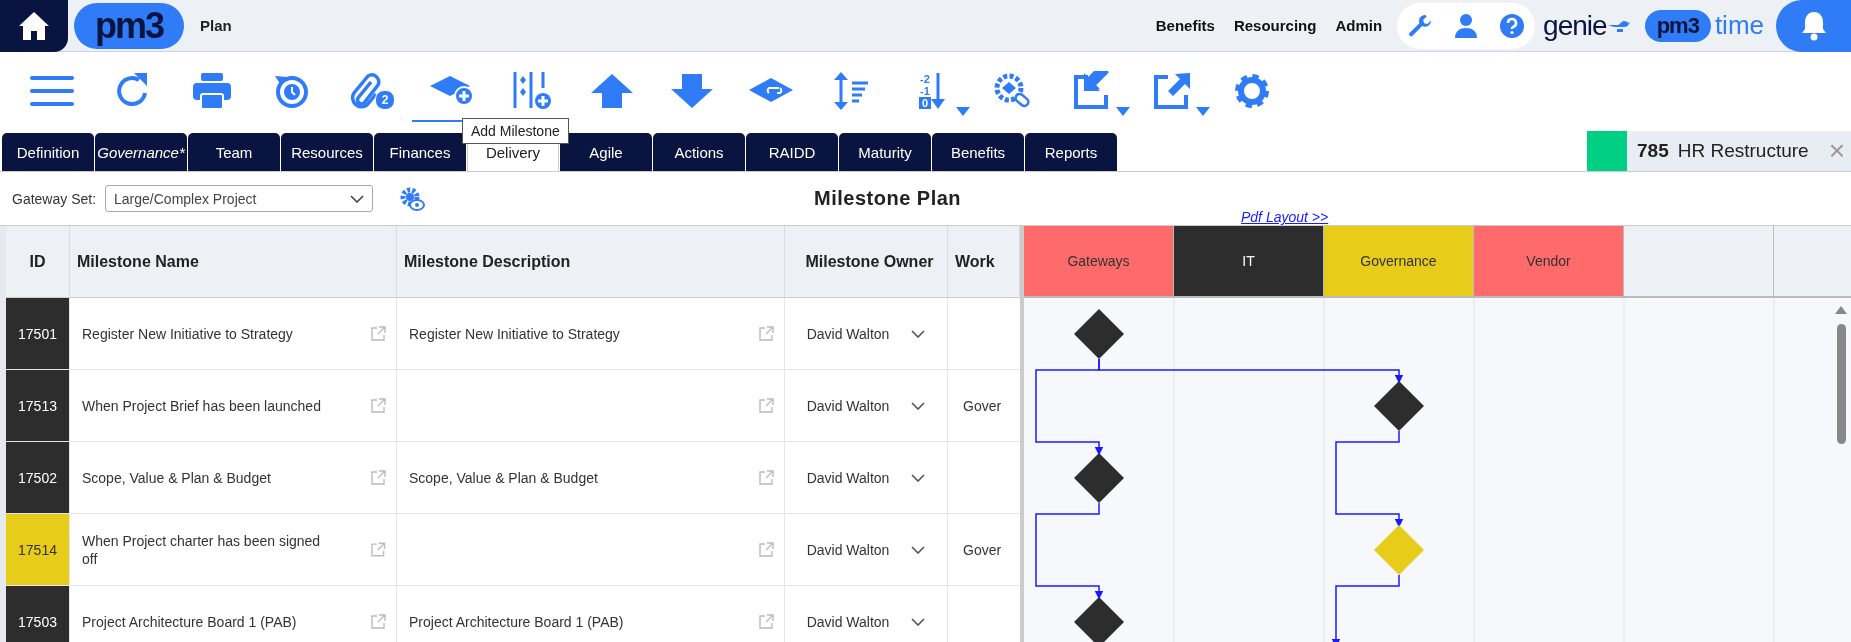  I want to click on app-logo: pm3, so click(129, 25).